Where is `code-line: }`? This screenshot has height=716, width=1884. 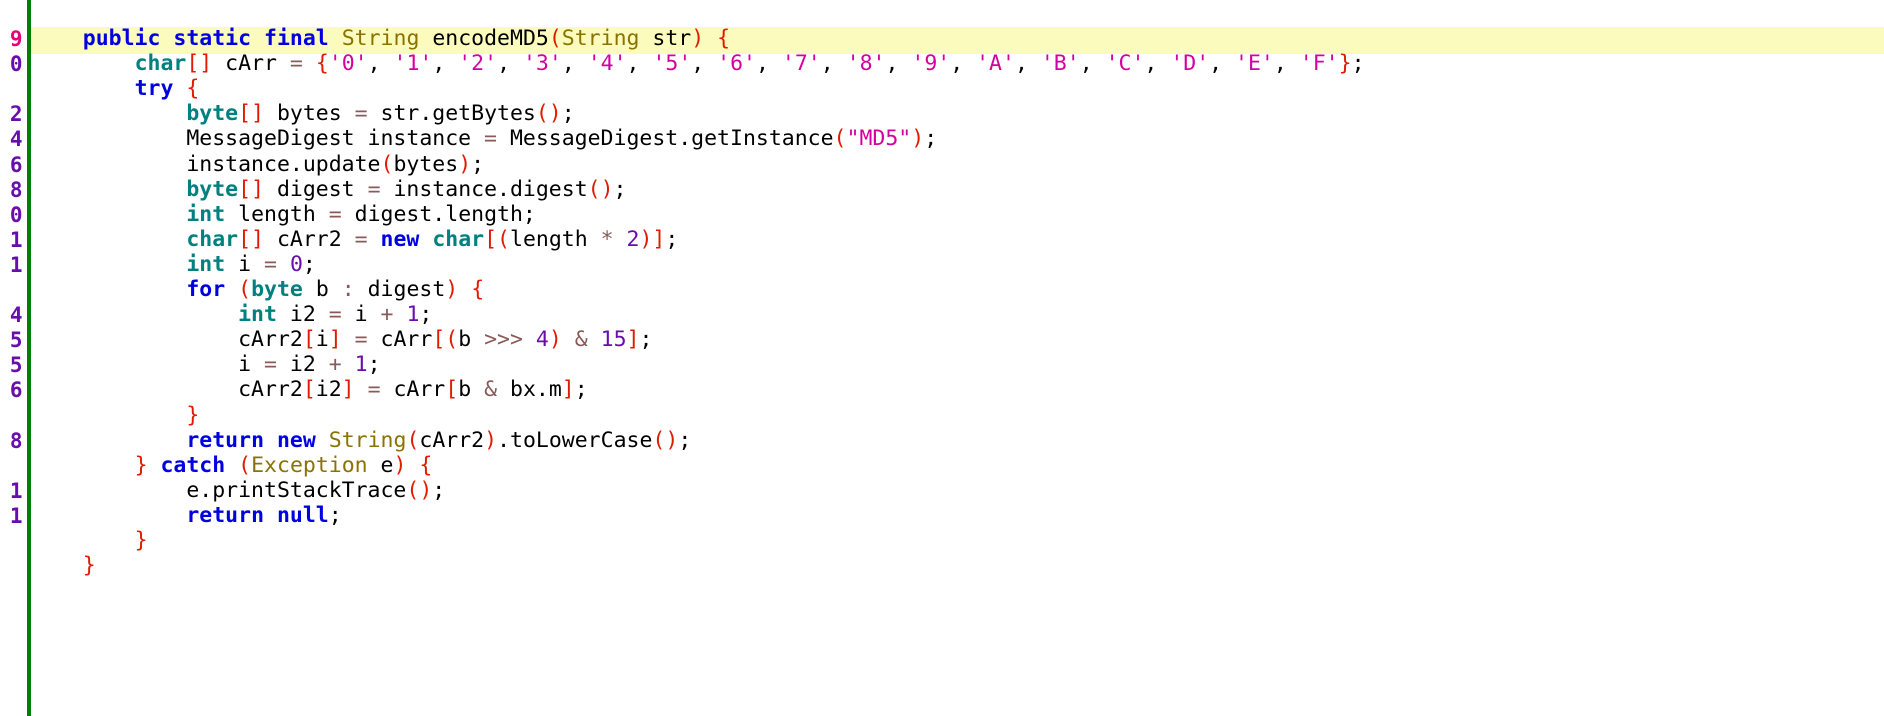
code-line: } is located at coordinates (63, 566).